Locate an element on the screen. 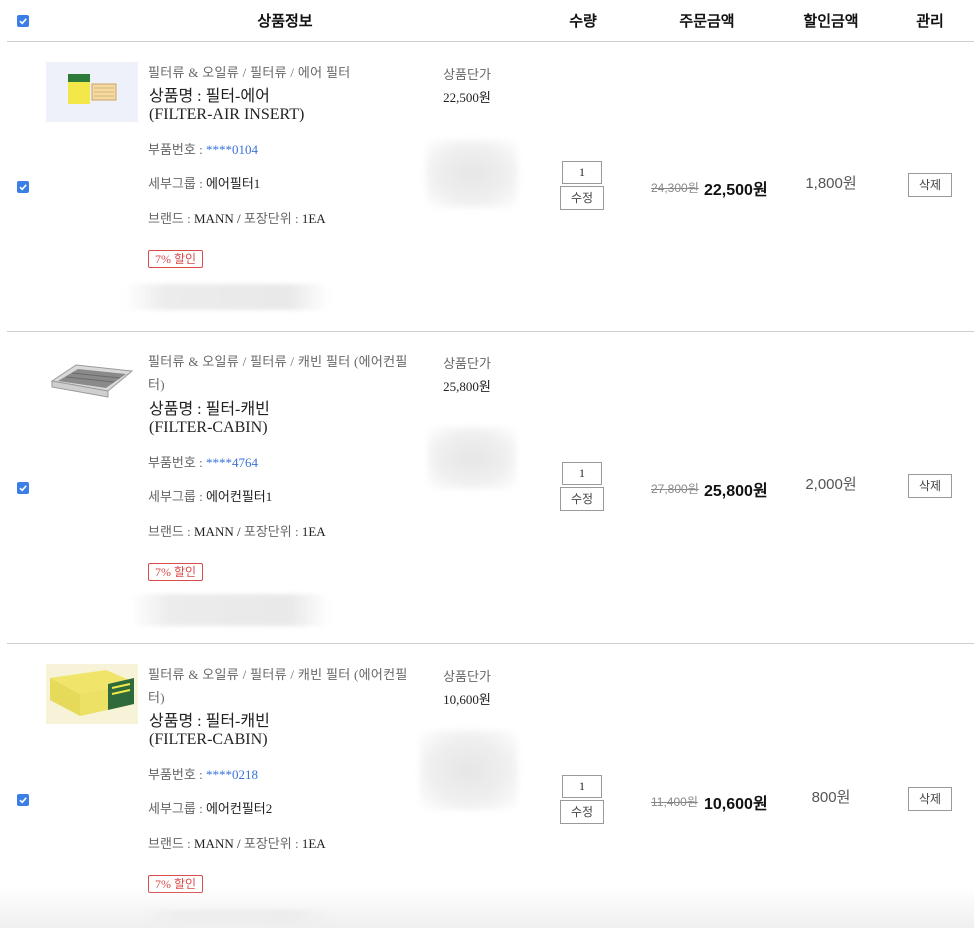 This screenshot has height=928, width=974. part-number-value: ****4764 is located at coordinates (231, 462).